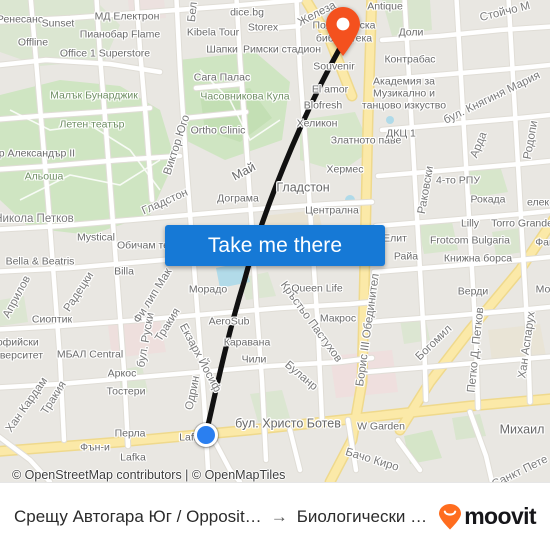 The width and height of the screenshot is (550, 550). I want to click on take-me-there-button: Take me there, so click(275, 245).